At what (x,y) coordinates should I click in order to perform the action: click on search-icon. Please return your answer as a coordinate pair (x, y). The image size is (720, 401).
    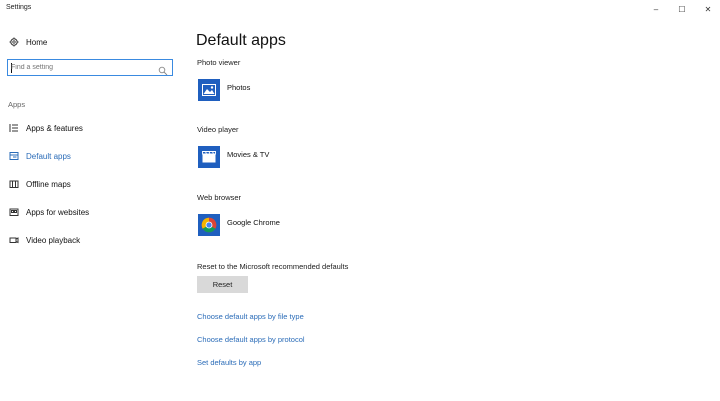
    Looking at the image, I should click on (163, 69).